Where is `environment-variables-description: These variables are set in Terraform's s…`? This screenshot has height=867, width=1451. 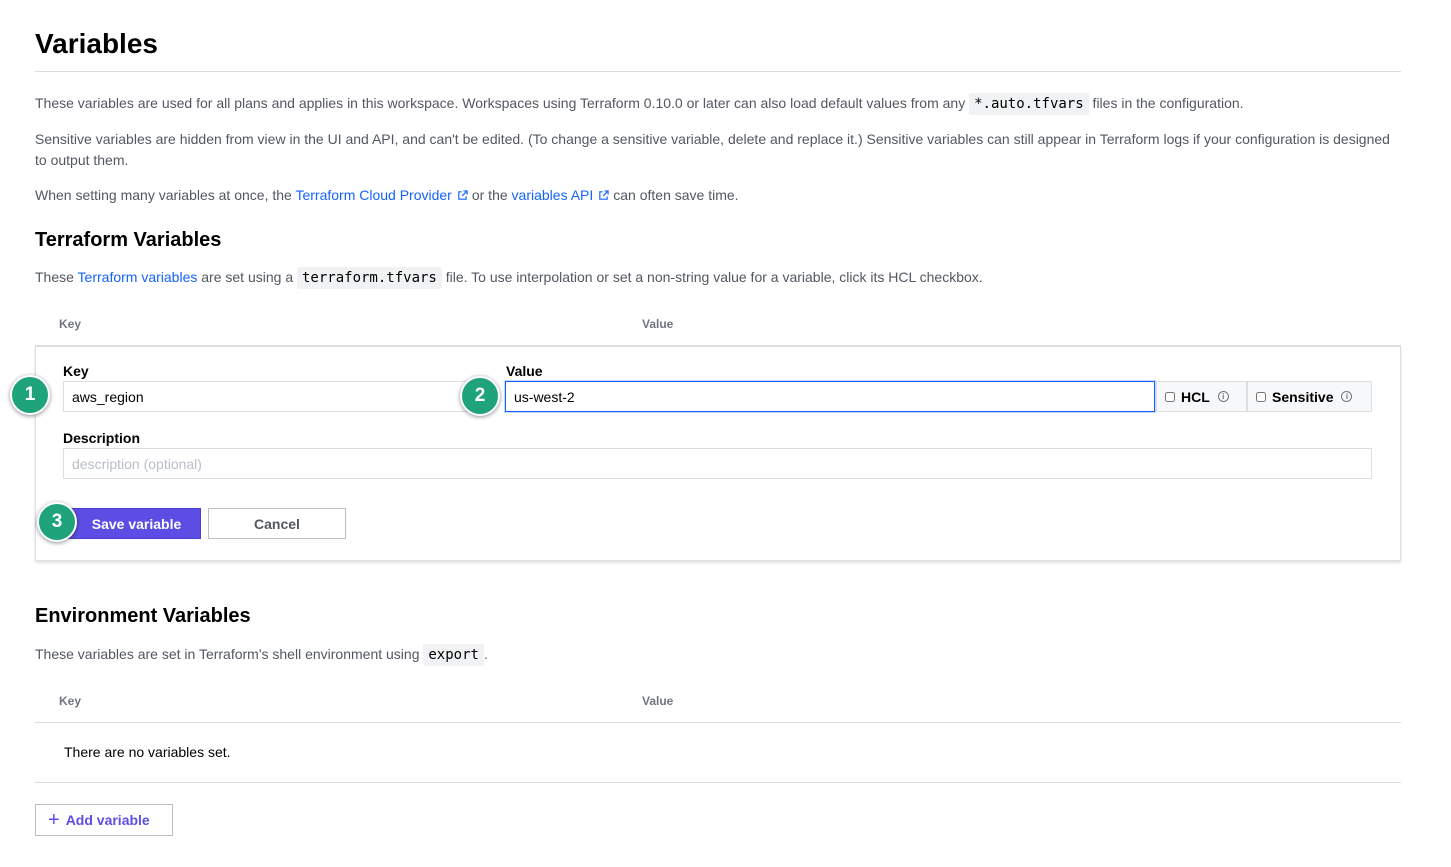
environment-variables-description: These variables are set in Terraform's s… is located at coordinates (718, 655).